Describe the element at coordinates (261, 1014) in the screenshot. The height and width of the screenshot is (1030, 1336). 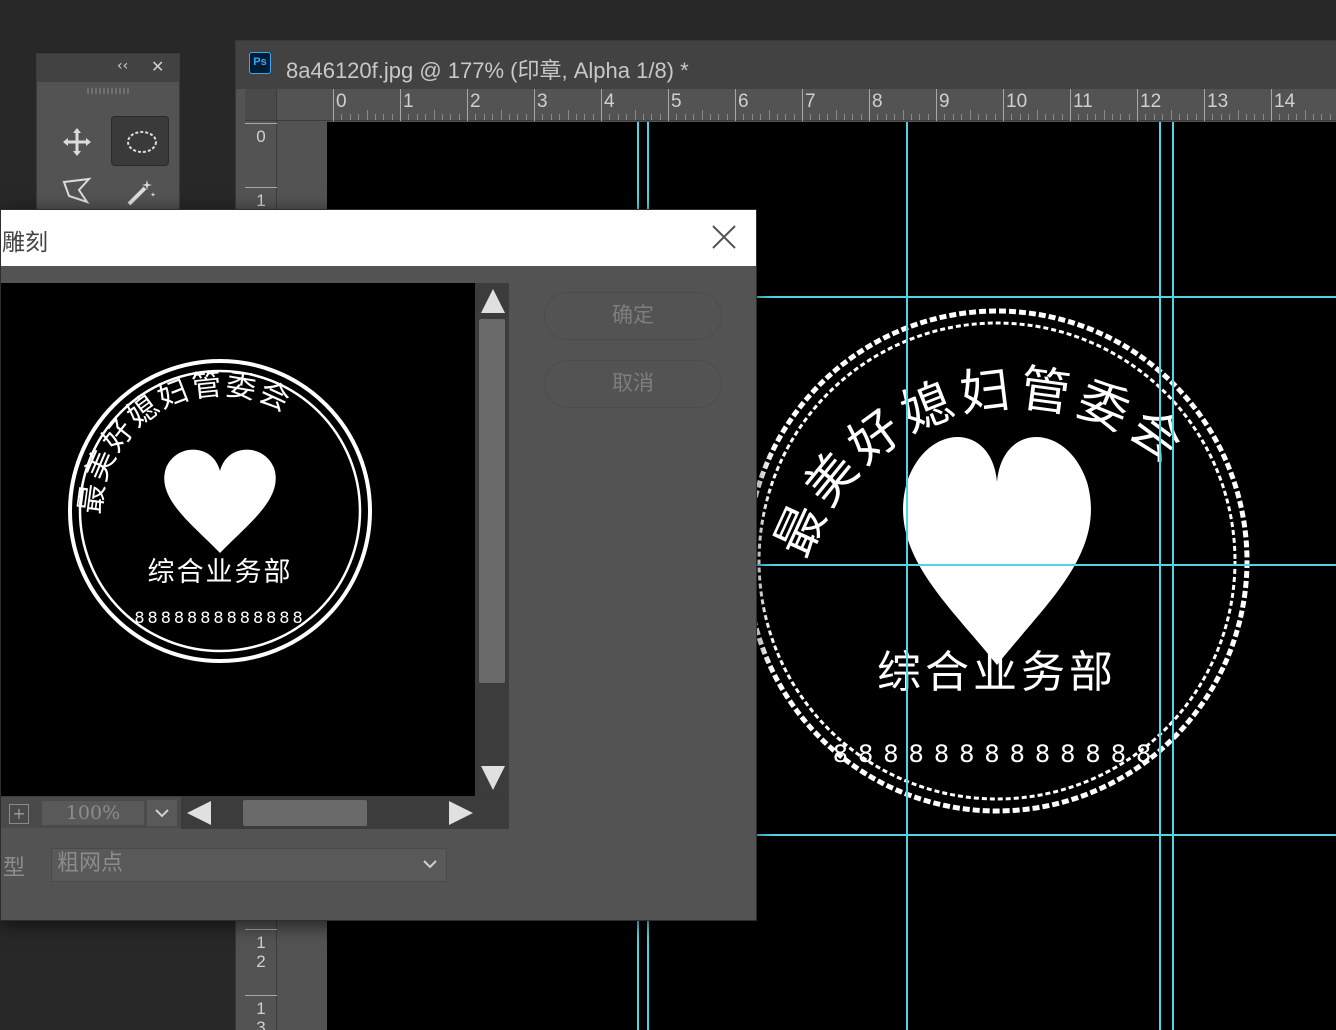
I see `vruler-label: 1 3` at that location.